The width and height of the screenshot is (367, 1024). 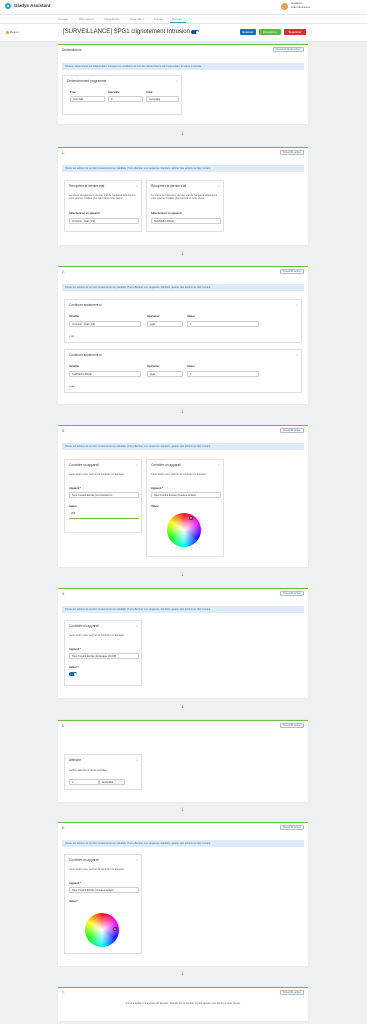 What do you see at coordinates (63, 594) in the screenshot?
I see `block-title: 4.` at bounding box center [63, 594].